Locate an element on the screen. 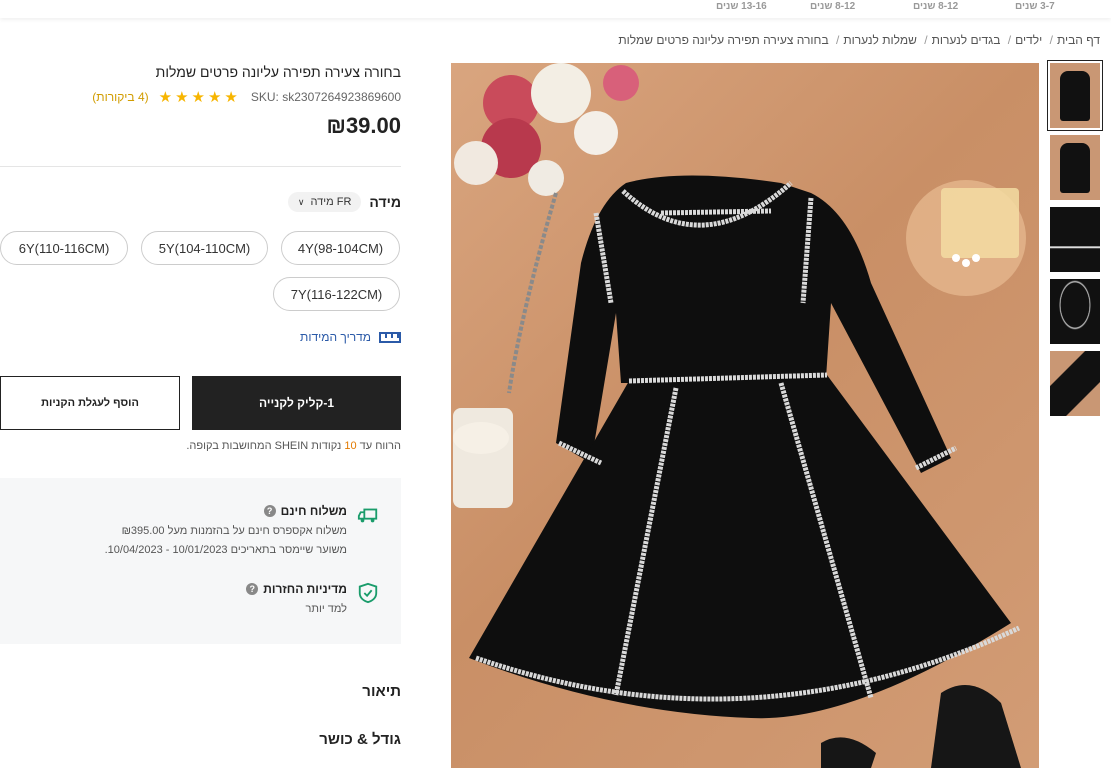  ruler-icon is located at coordinates (390, 337).